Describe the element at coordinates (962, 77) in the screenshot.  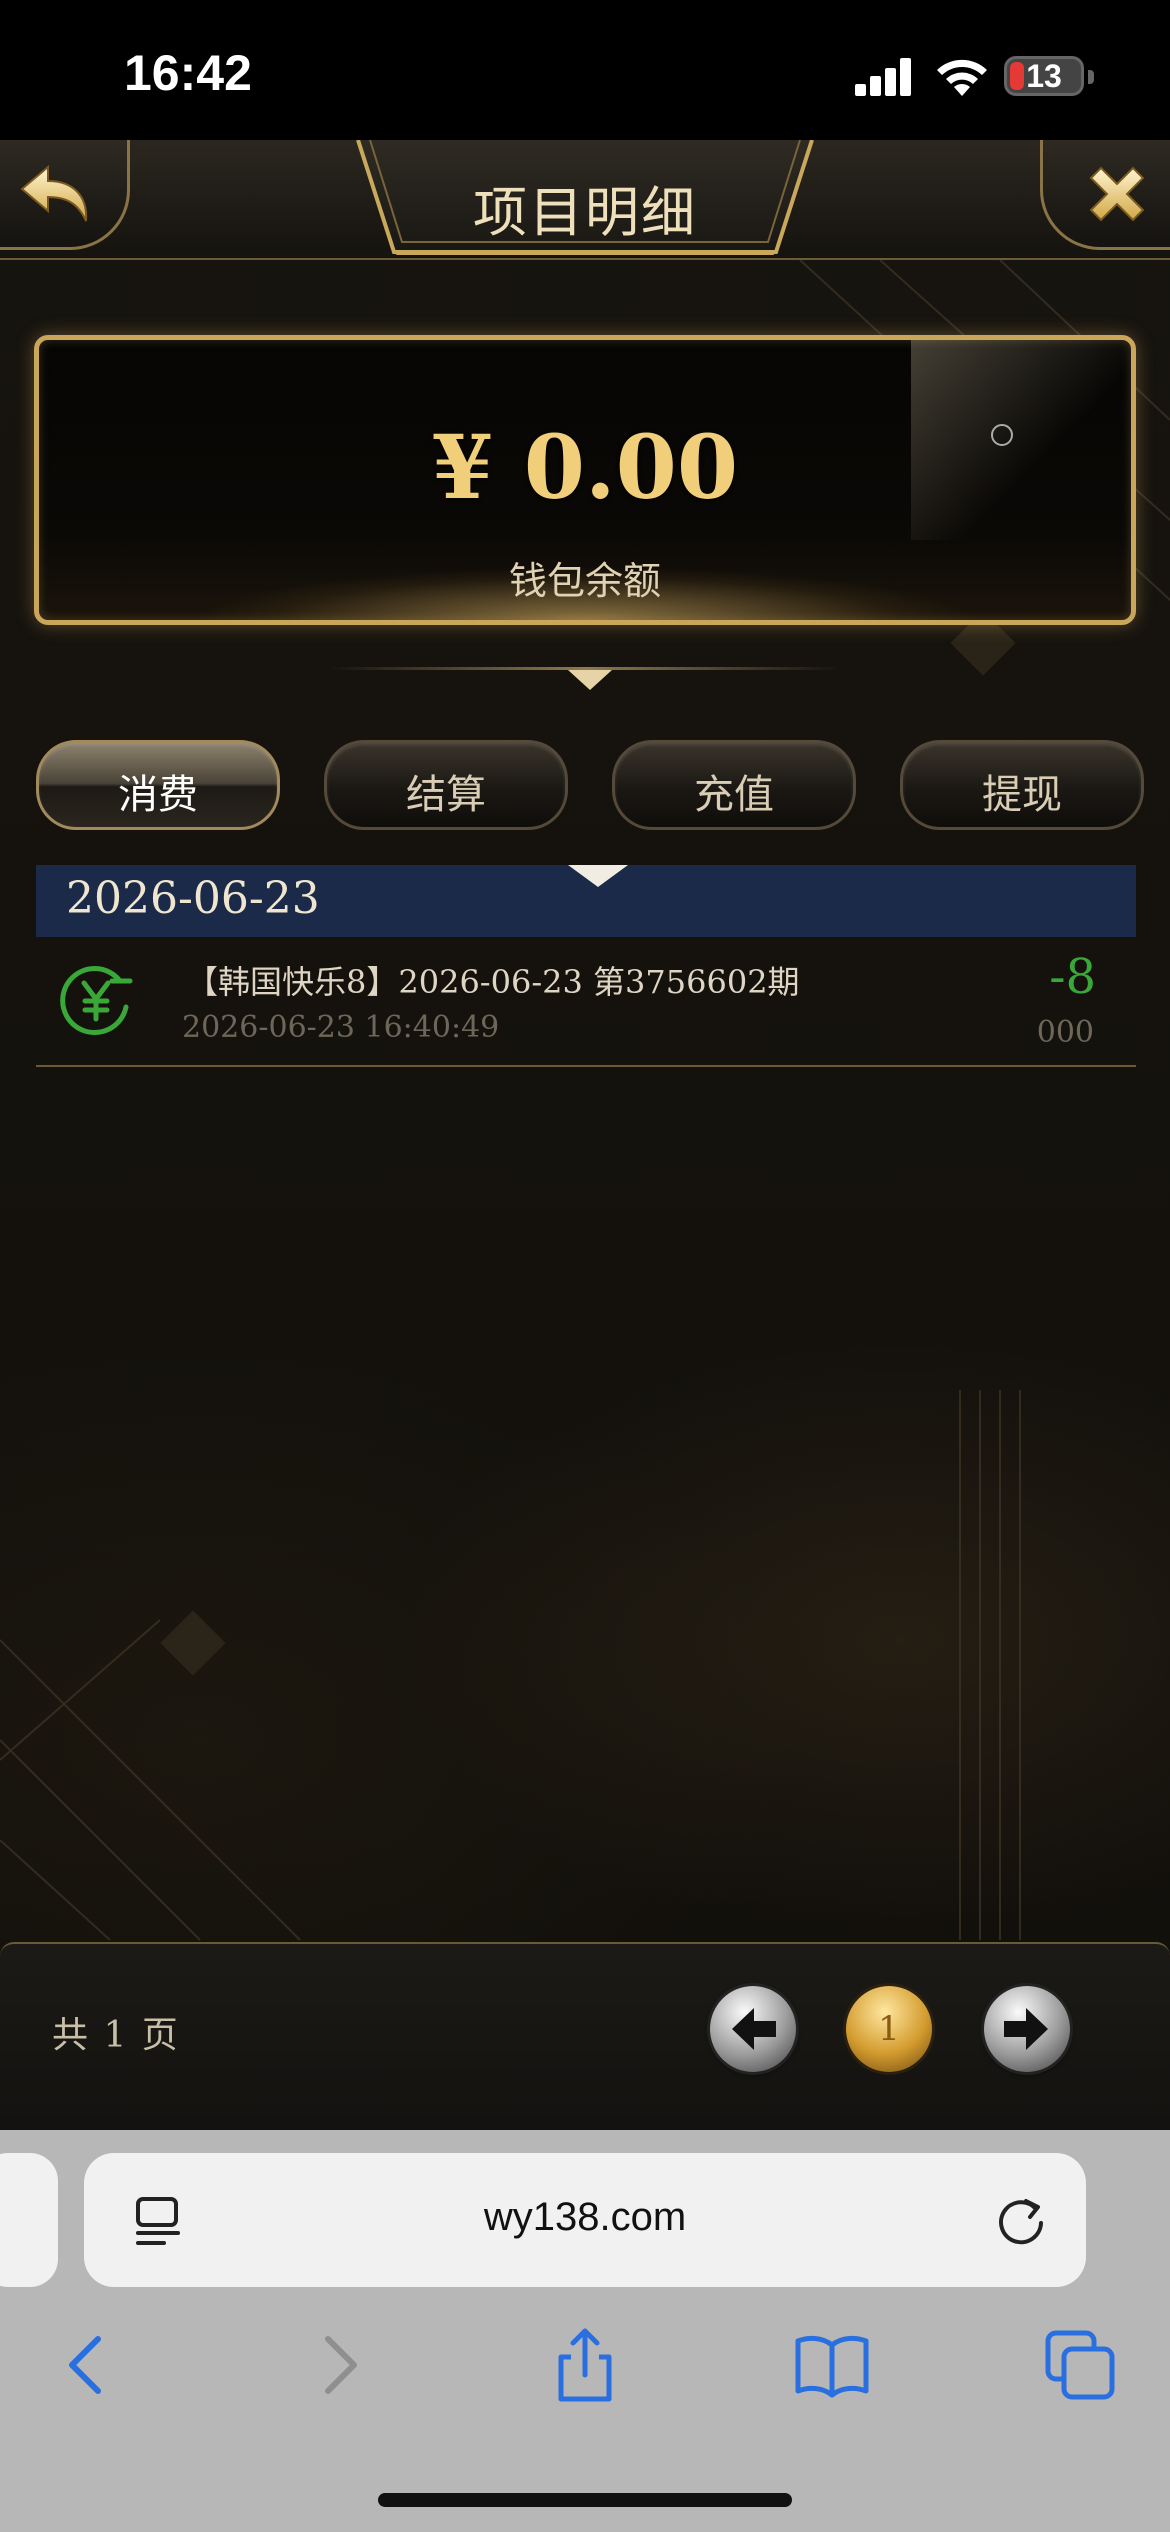
I see `wifi-icon` at that location.